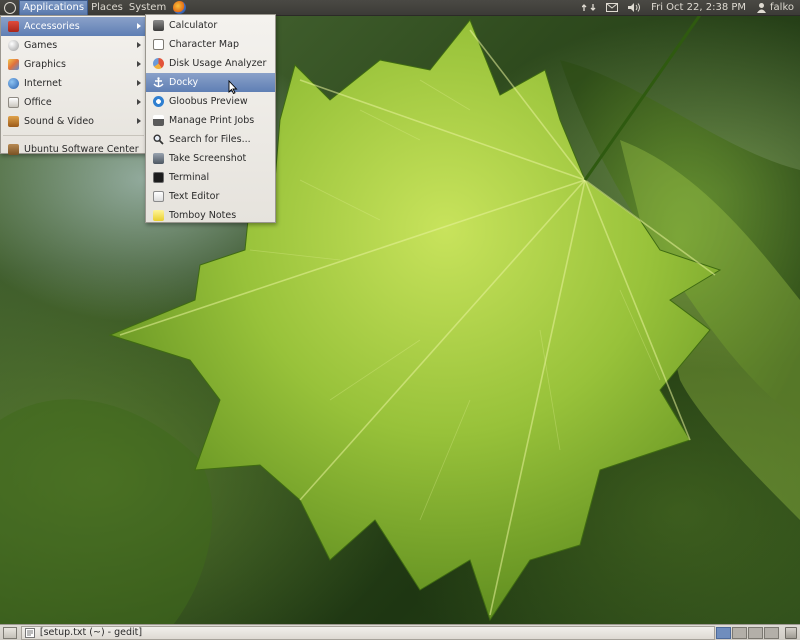 This screenshot has width=800, height=640. What do you see at coordinates (204, 44) in the screenshot?
I see `menu-item-label: Character Map` at bounding box center [204, 44].